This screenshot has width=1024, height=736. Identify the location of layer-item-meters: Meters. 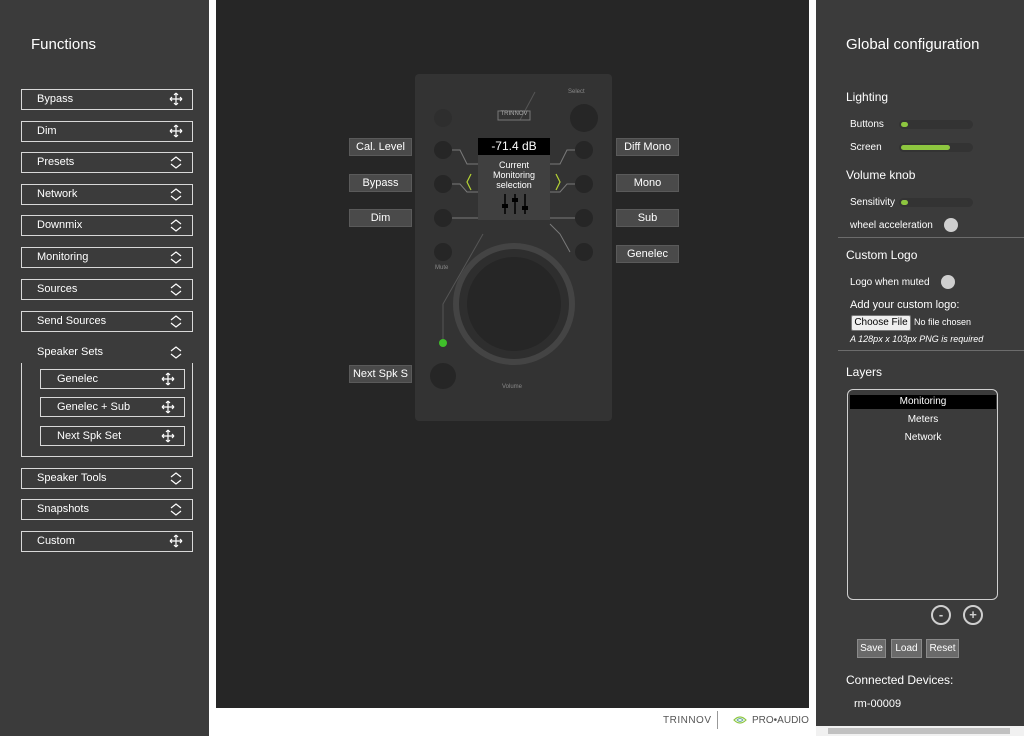
(923, 420).